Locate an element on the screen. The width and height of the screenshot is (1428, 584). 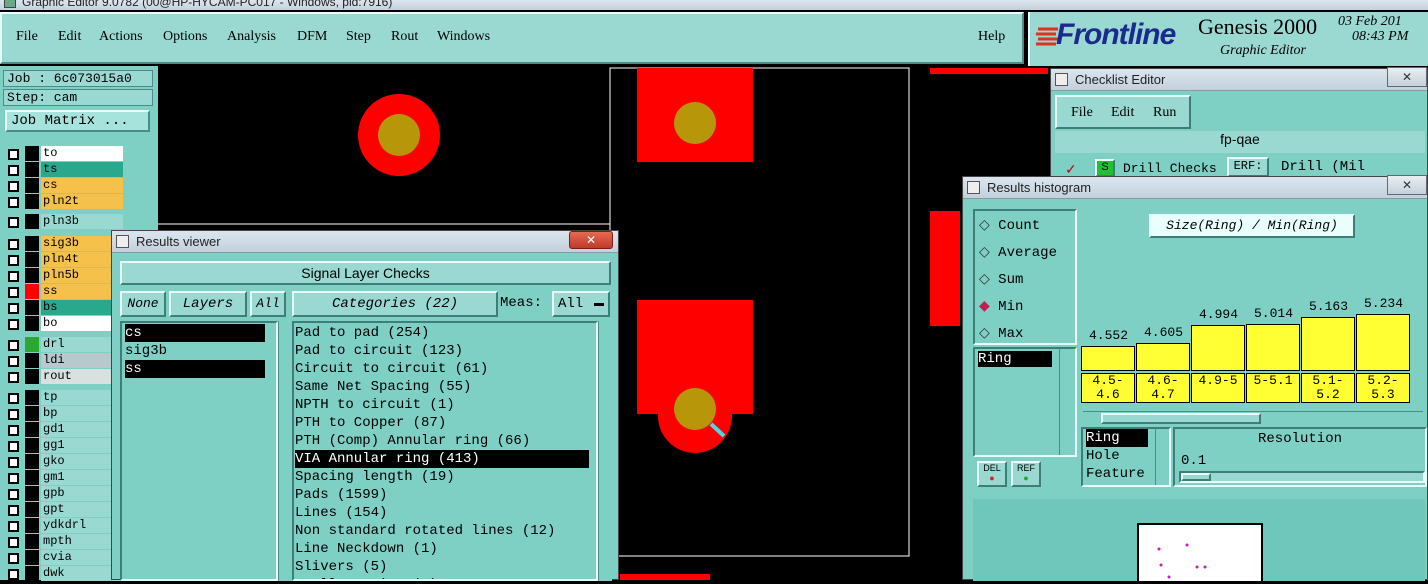
layer-row-cs: cs is located at coordinates (65, 186).